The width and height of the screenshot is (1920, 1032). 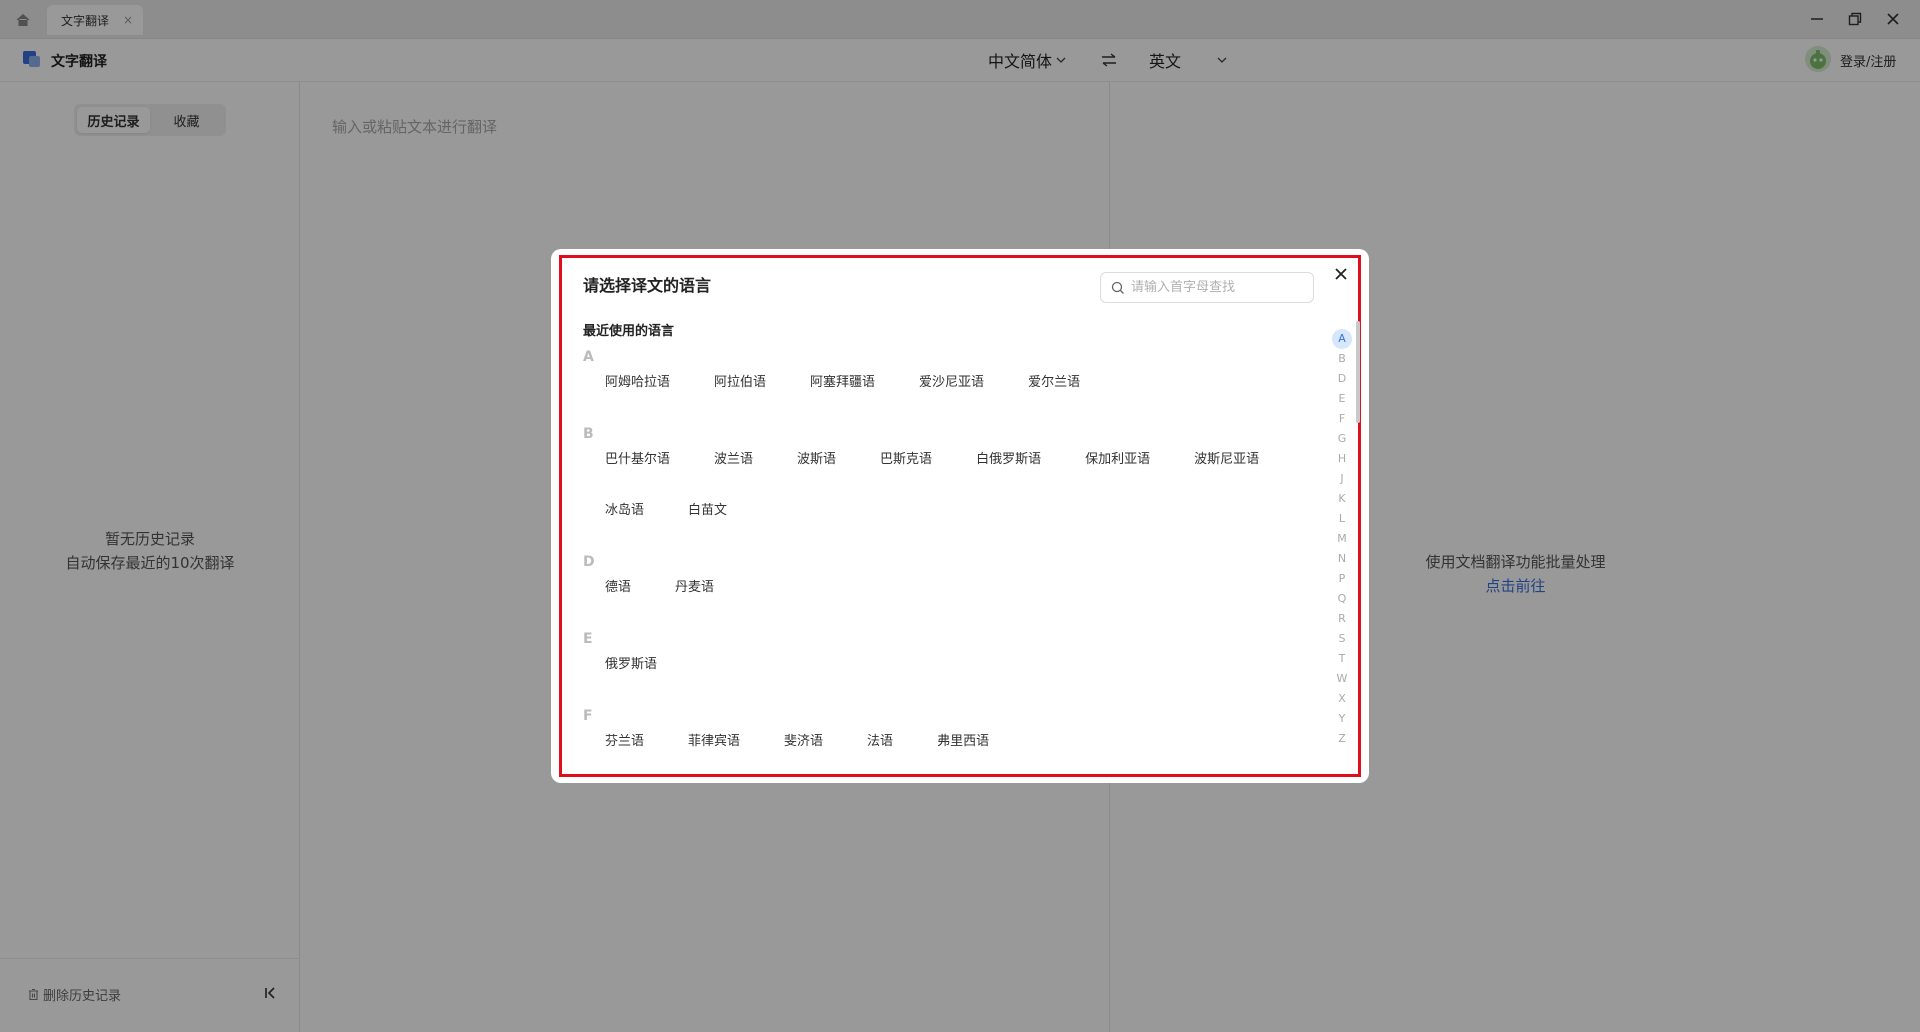 I want to click on close-icon, so click(x=1341, y=274).